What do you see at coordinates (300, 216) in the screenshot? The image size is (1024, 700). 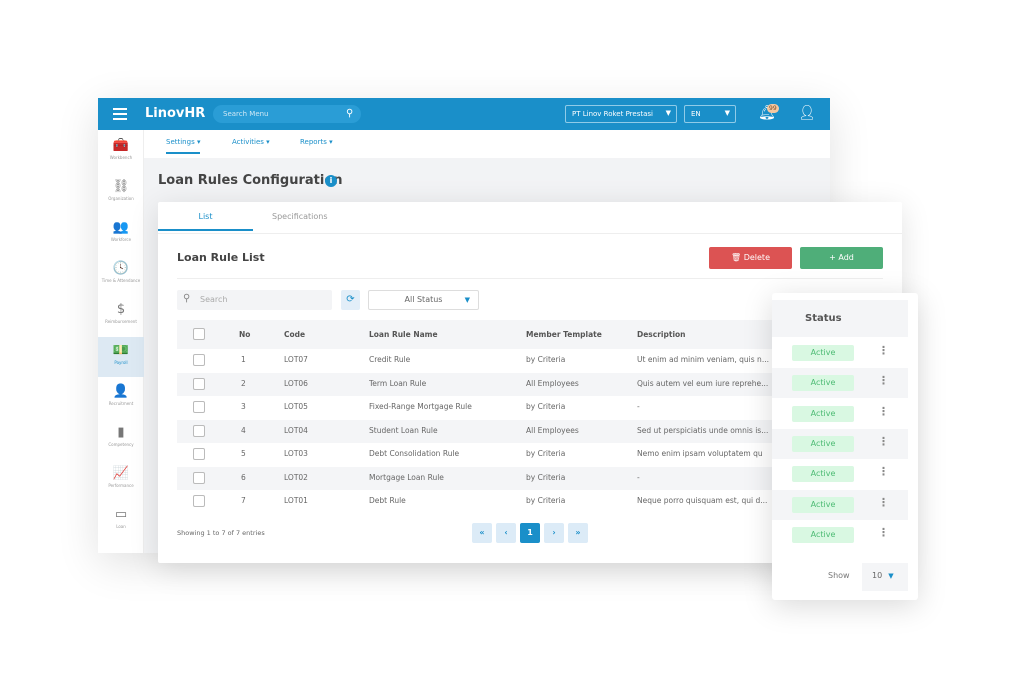 I see `tab-specifications: Specifications` at bounding box center [300, 216].